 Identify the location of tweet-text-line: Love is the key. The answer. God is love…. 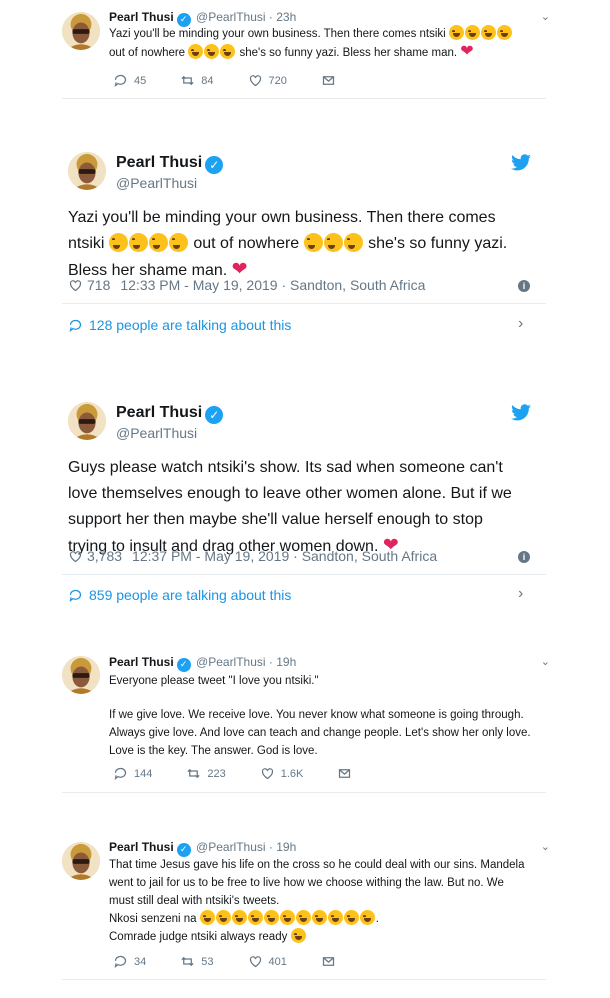
(213, 751).